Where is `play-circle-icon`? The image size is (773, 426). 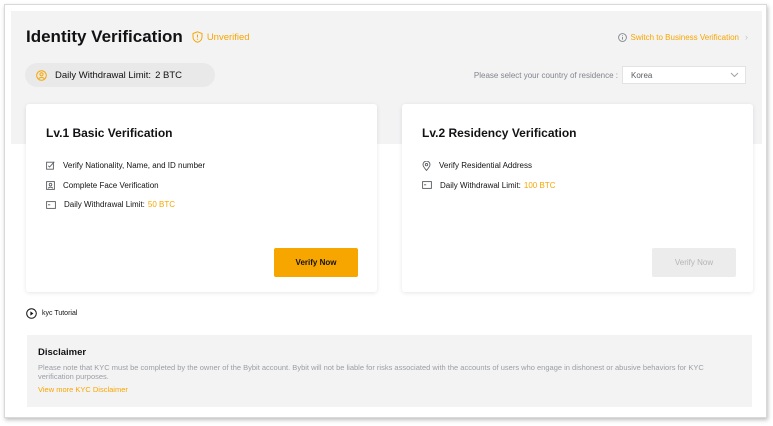
play-circle-icon is located at coordinates (31, 313).